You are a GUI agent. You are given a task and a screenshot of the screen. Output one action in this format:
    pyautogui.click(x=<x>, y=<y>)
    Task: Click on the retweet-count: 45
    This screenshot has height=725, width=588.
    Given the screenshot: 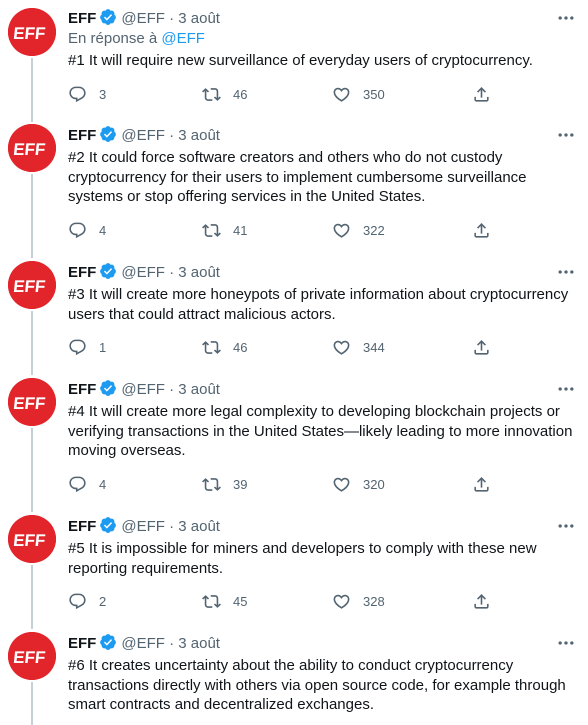 What is the action you would take?
    pyautogui.click(x=240, y=601)
    